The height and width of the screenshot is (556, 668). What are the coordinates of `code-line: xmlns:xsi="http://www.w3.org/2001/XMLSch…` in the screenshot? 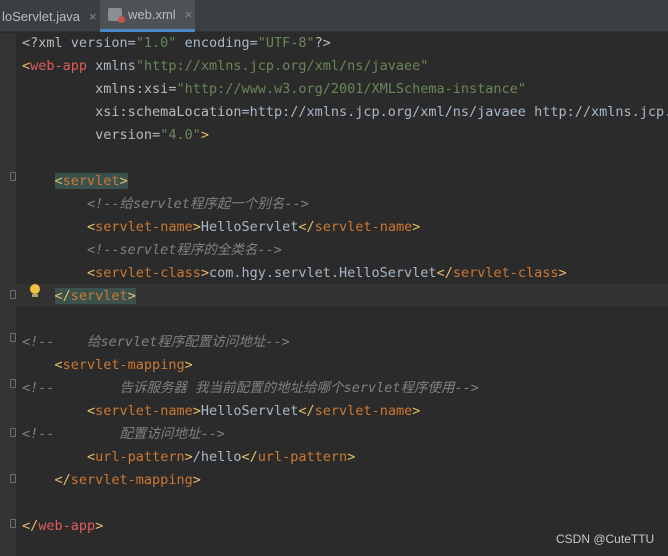 It's located at (274, 89).